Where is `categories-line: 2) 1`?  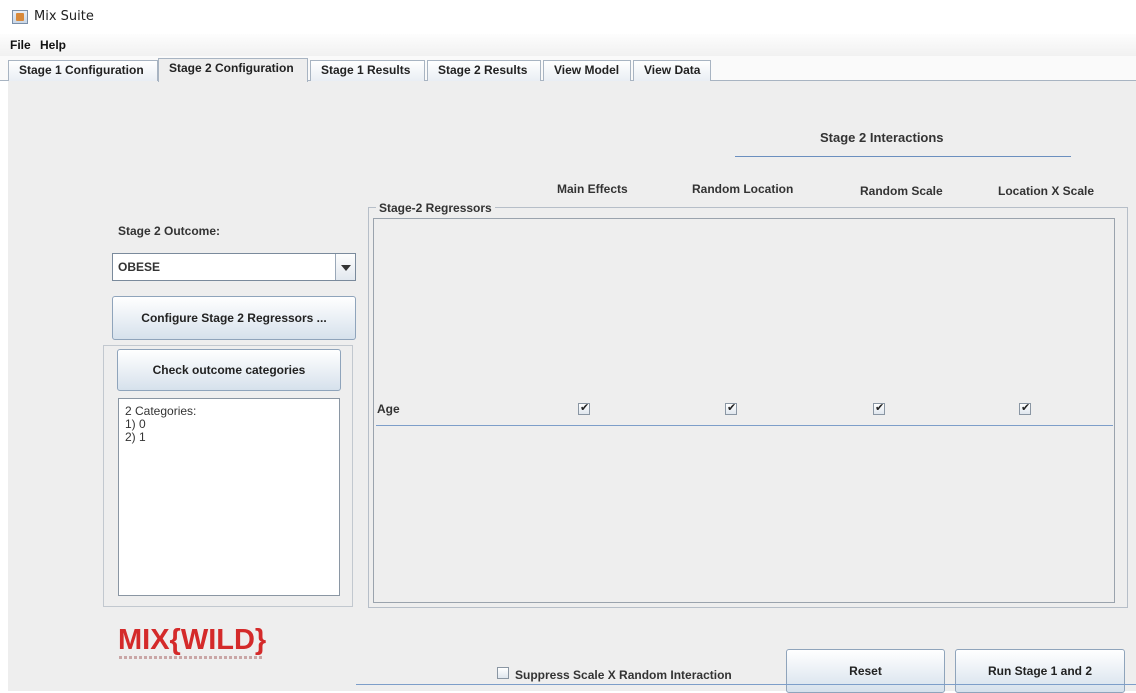 categories-line: 2) 1 is located at coordinates (135, 437).